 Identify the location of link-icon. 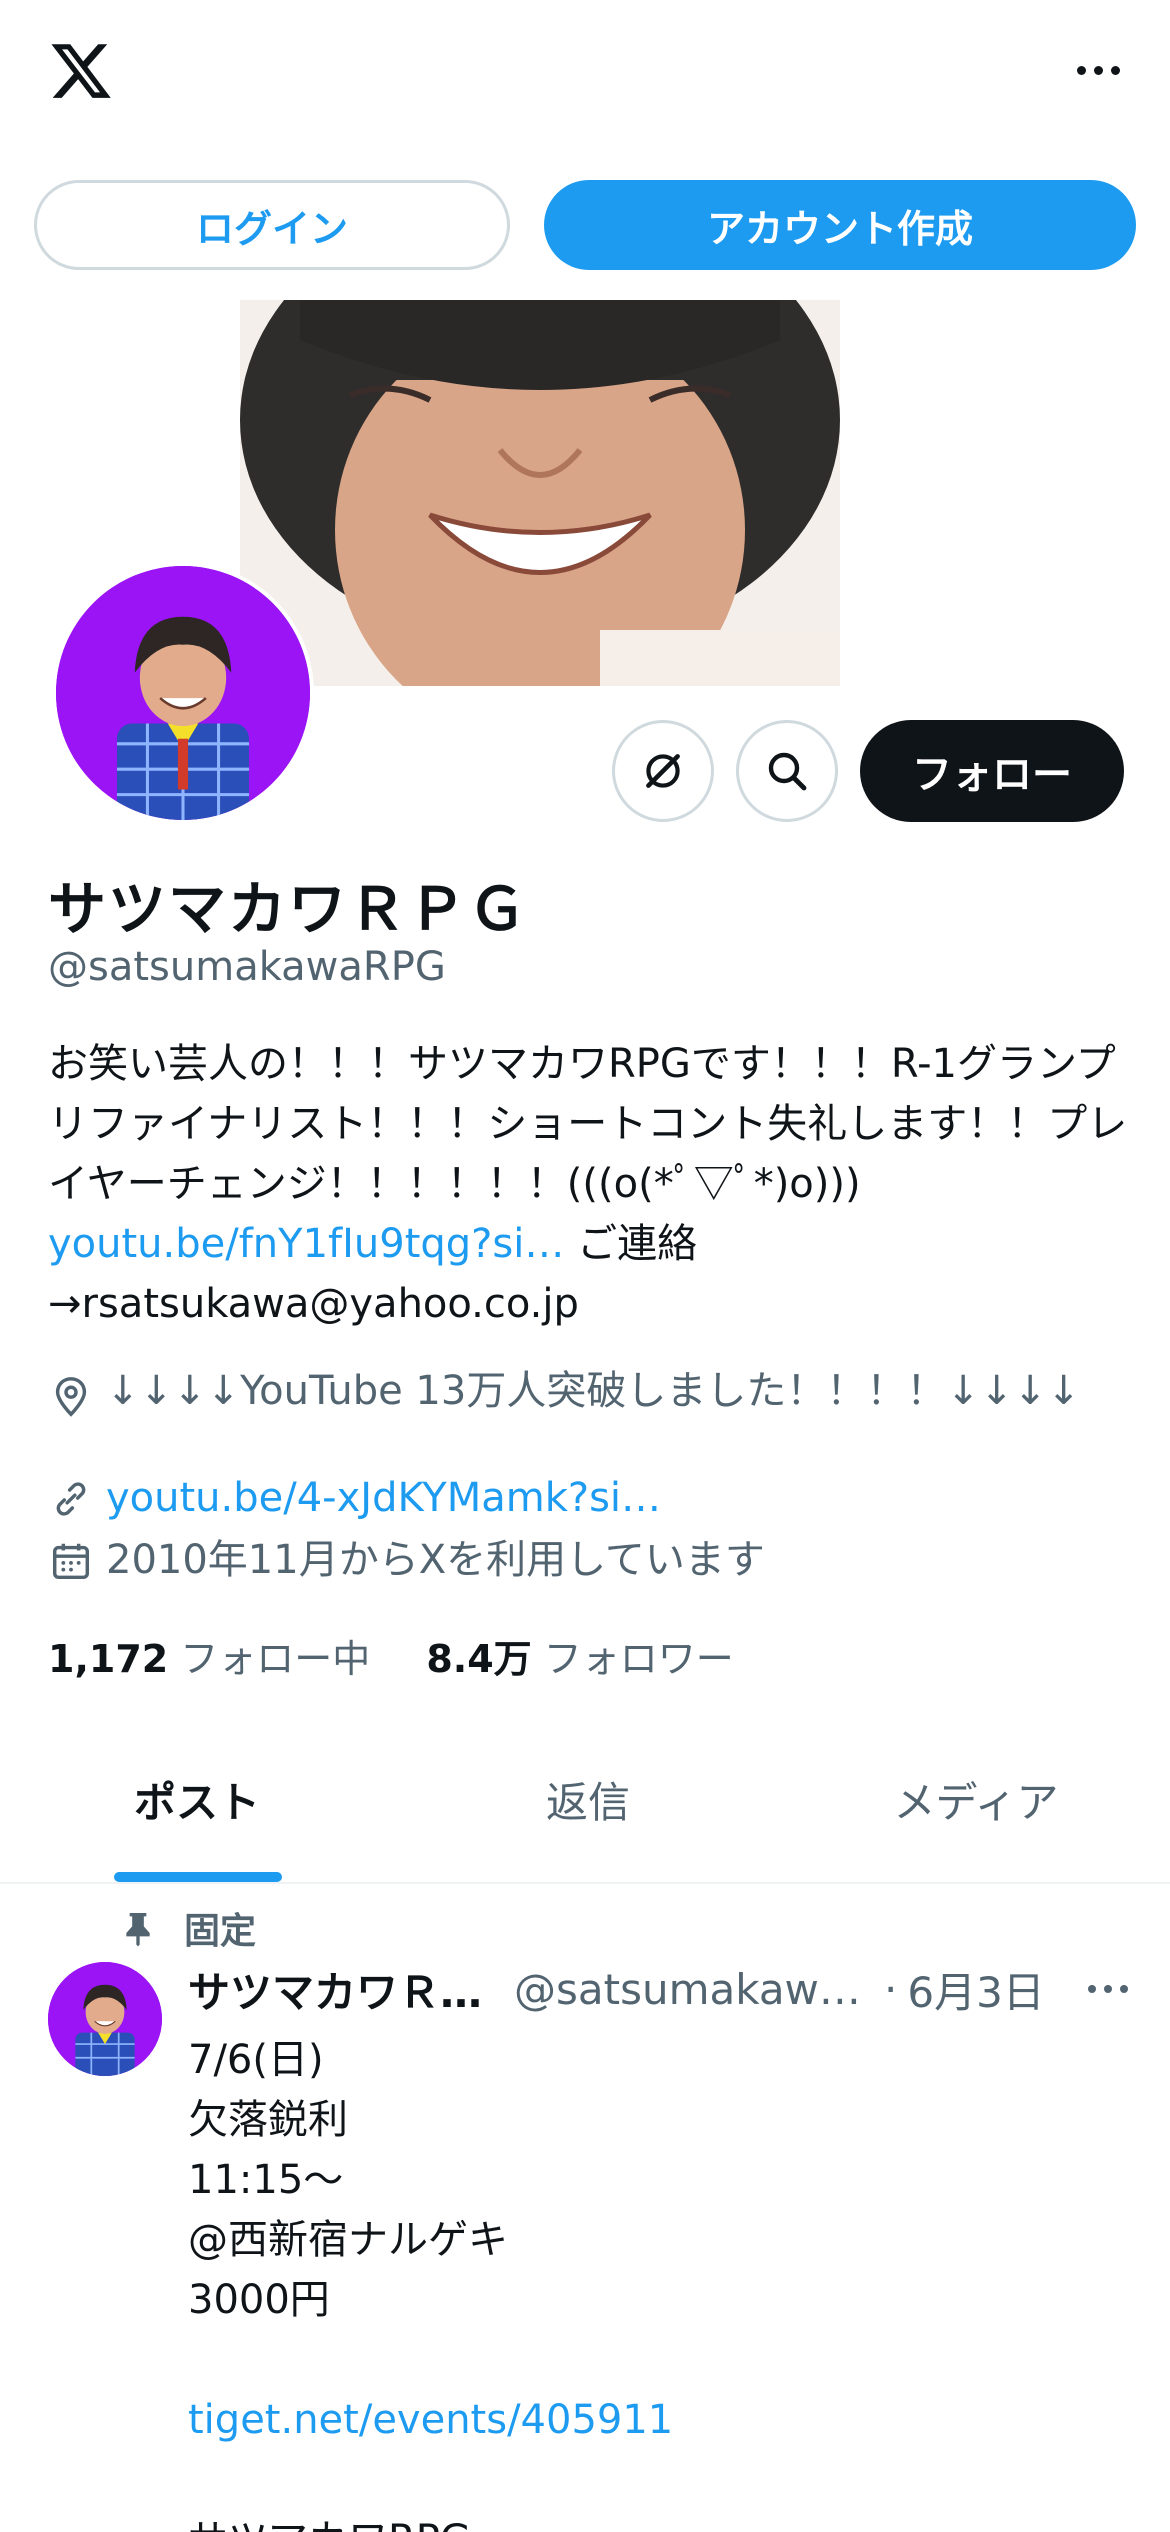
(71, 1499).